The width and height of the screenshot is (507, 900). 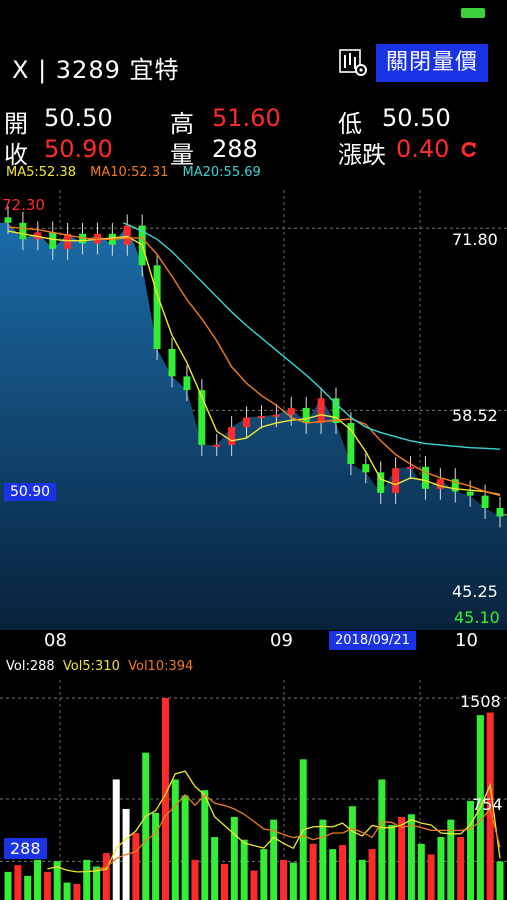 I want to click on date-label-08: 08, so click(x=55, y=640).